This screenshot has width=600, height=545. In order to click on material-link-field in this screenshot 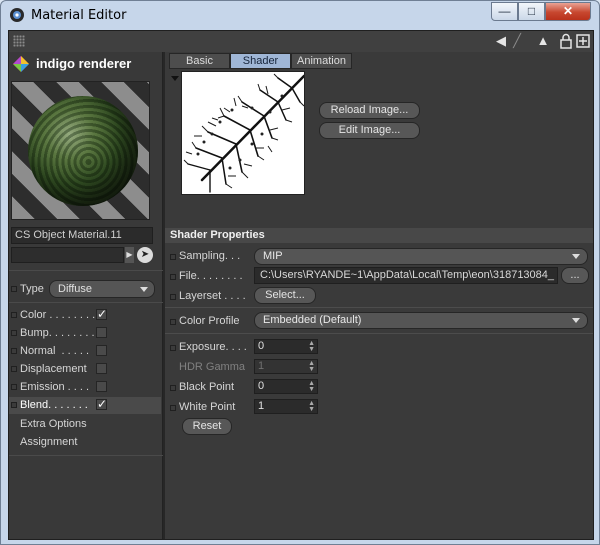, I will do `click(67, 255)`.